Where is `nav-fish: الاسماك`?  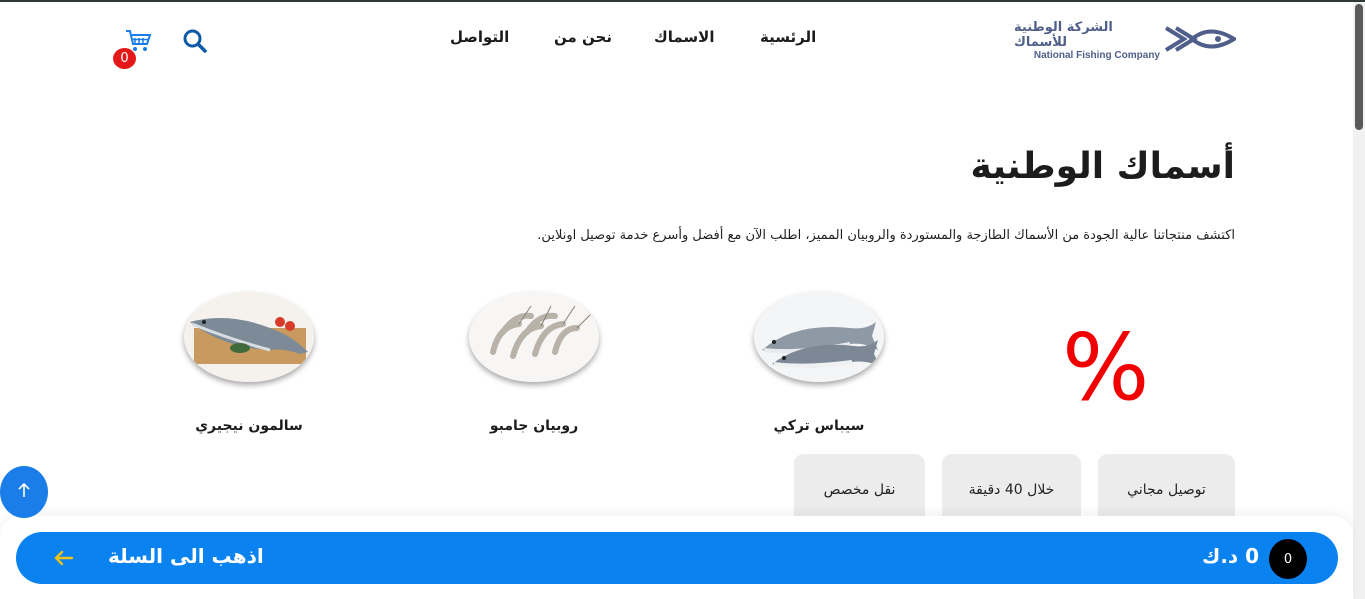
nav-fish: الاسماك is located at coordinates (684, 37).